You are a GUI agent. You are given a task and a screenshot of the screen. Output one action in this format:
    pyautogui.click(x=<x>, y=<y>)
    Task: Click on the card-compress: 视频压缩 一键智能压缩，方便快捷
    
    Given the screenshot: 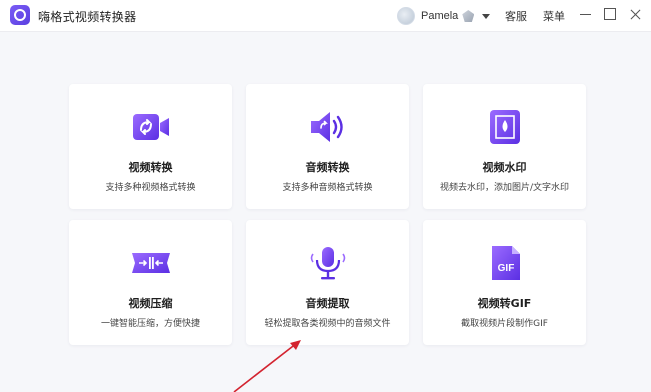 What is the action you would take?
    pyautogui.click(x=150, y=282)
    